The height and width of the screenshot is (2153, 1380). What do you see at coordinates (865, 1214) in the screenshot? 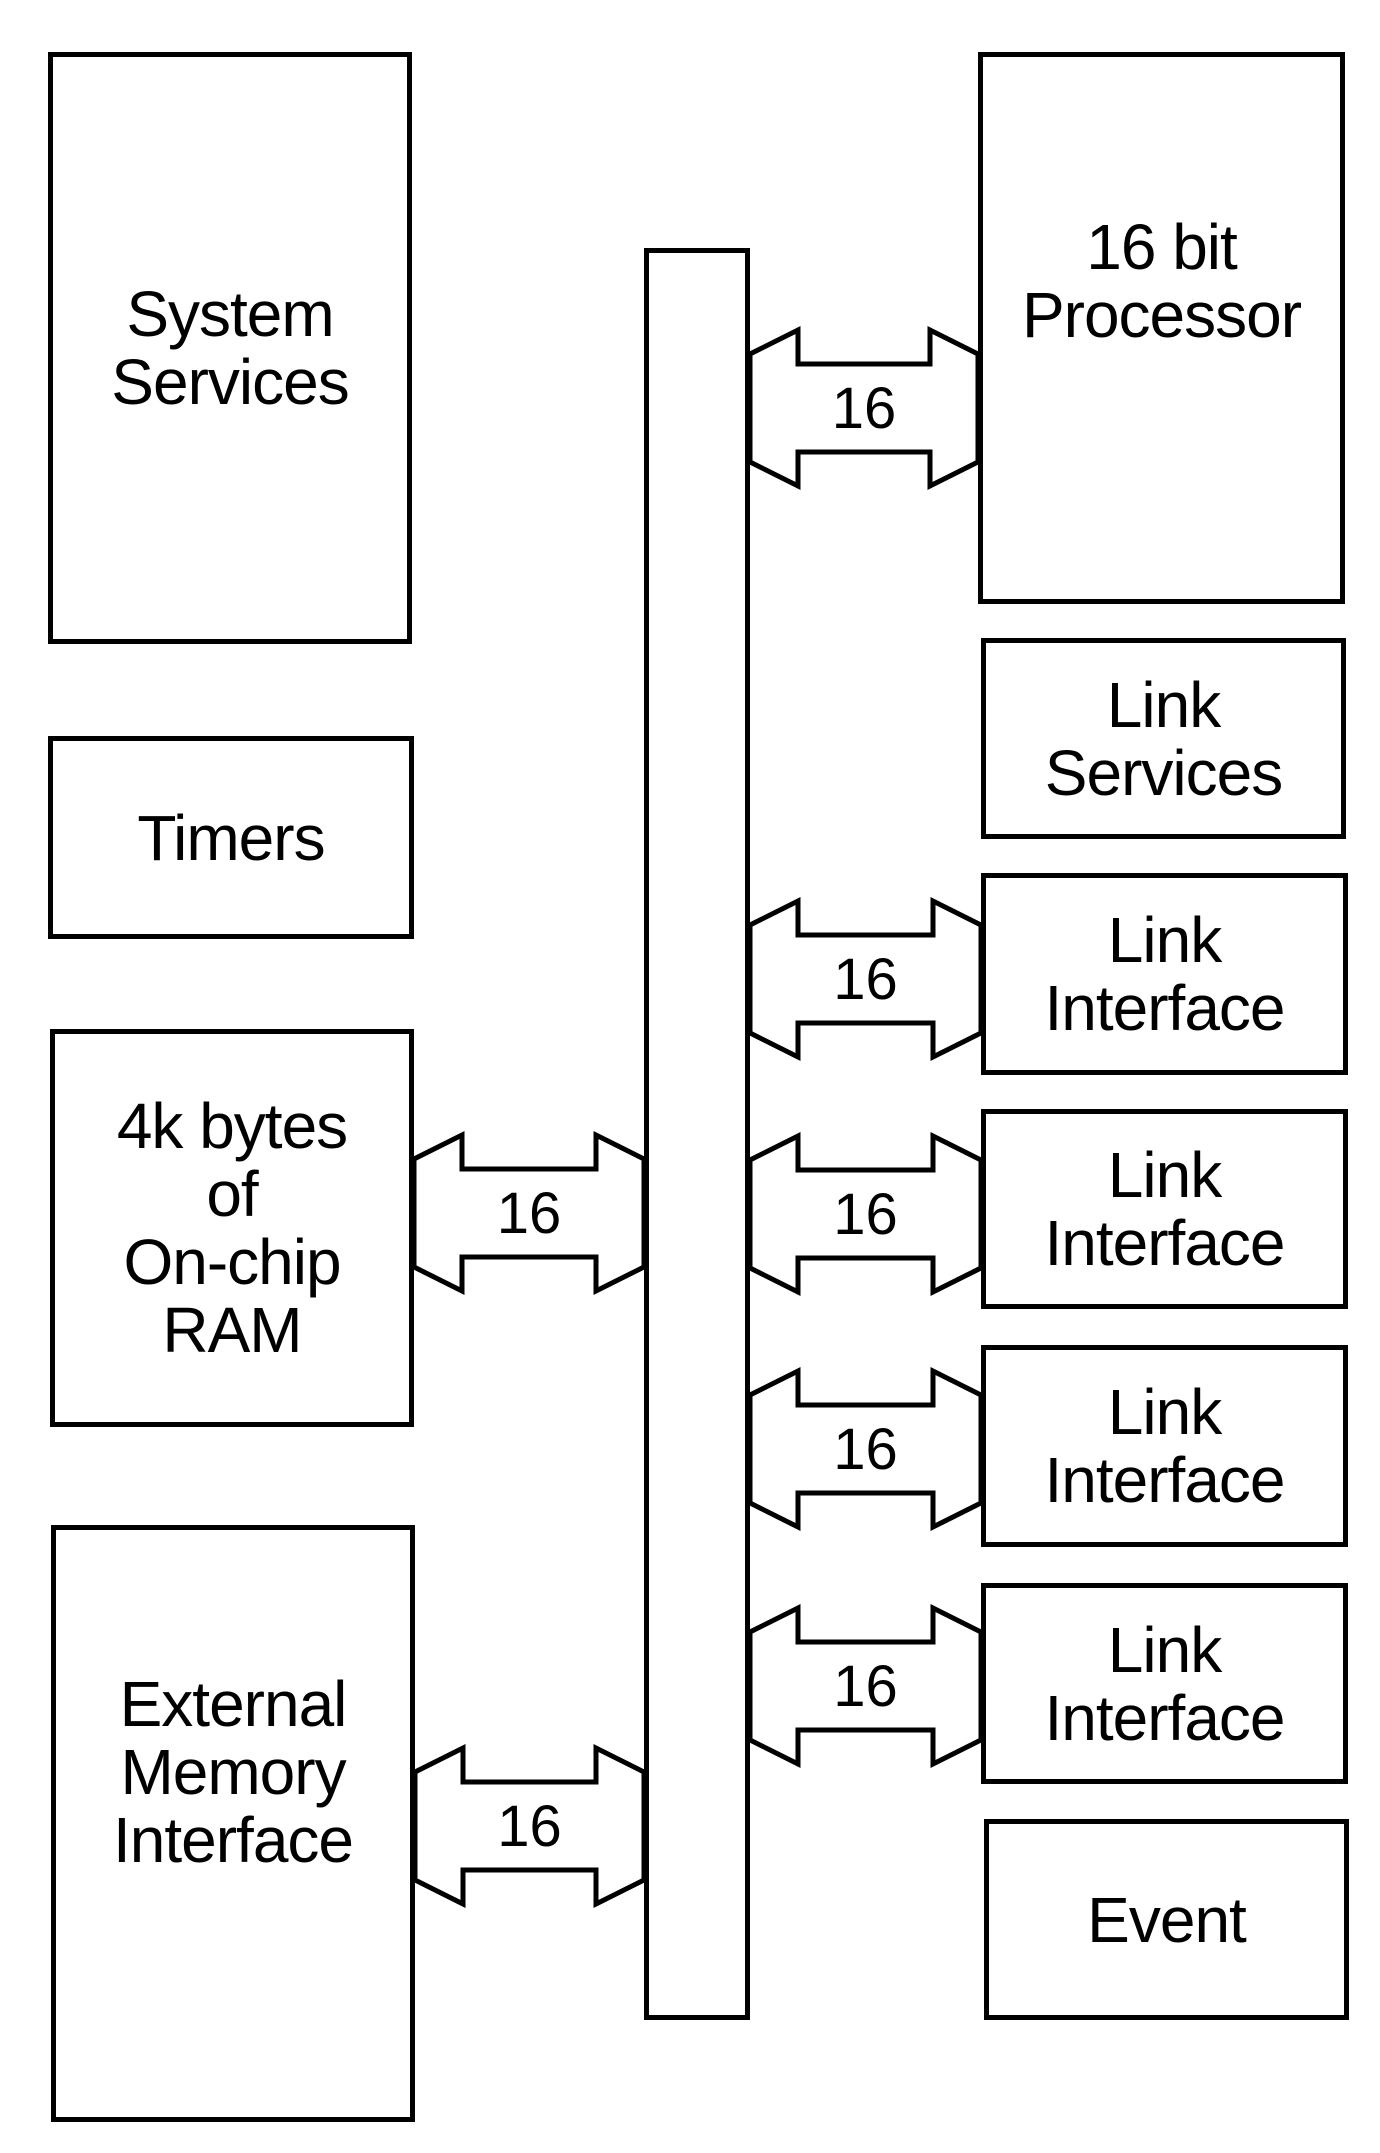
I see `link-interface-2-bus-width-label: 16` at bounding box center [865, 1214].